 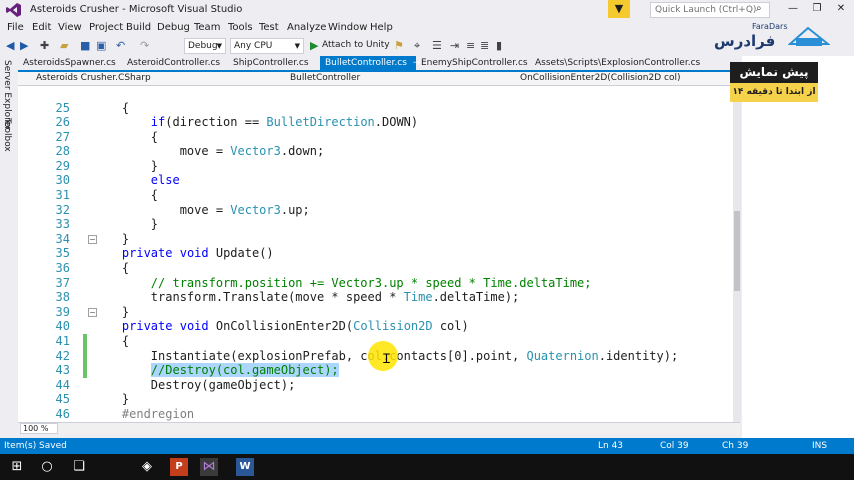 What do you see at coordinates (745, 41) in the screenshot?
I see `brand-persian-name: فرادرس` at bounding box center [745, 41].